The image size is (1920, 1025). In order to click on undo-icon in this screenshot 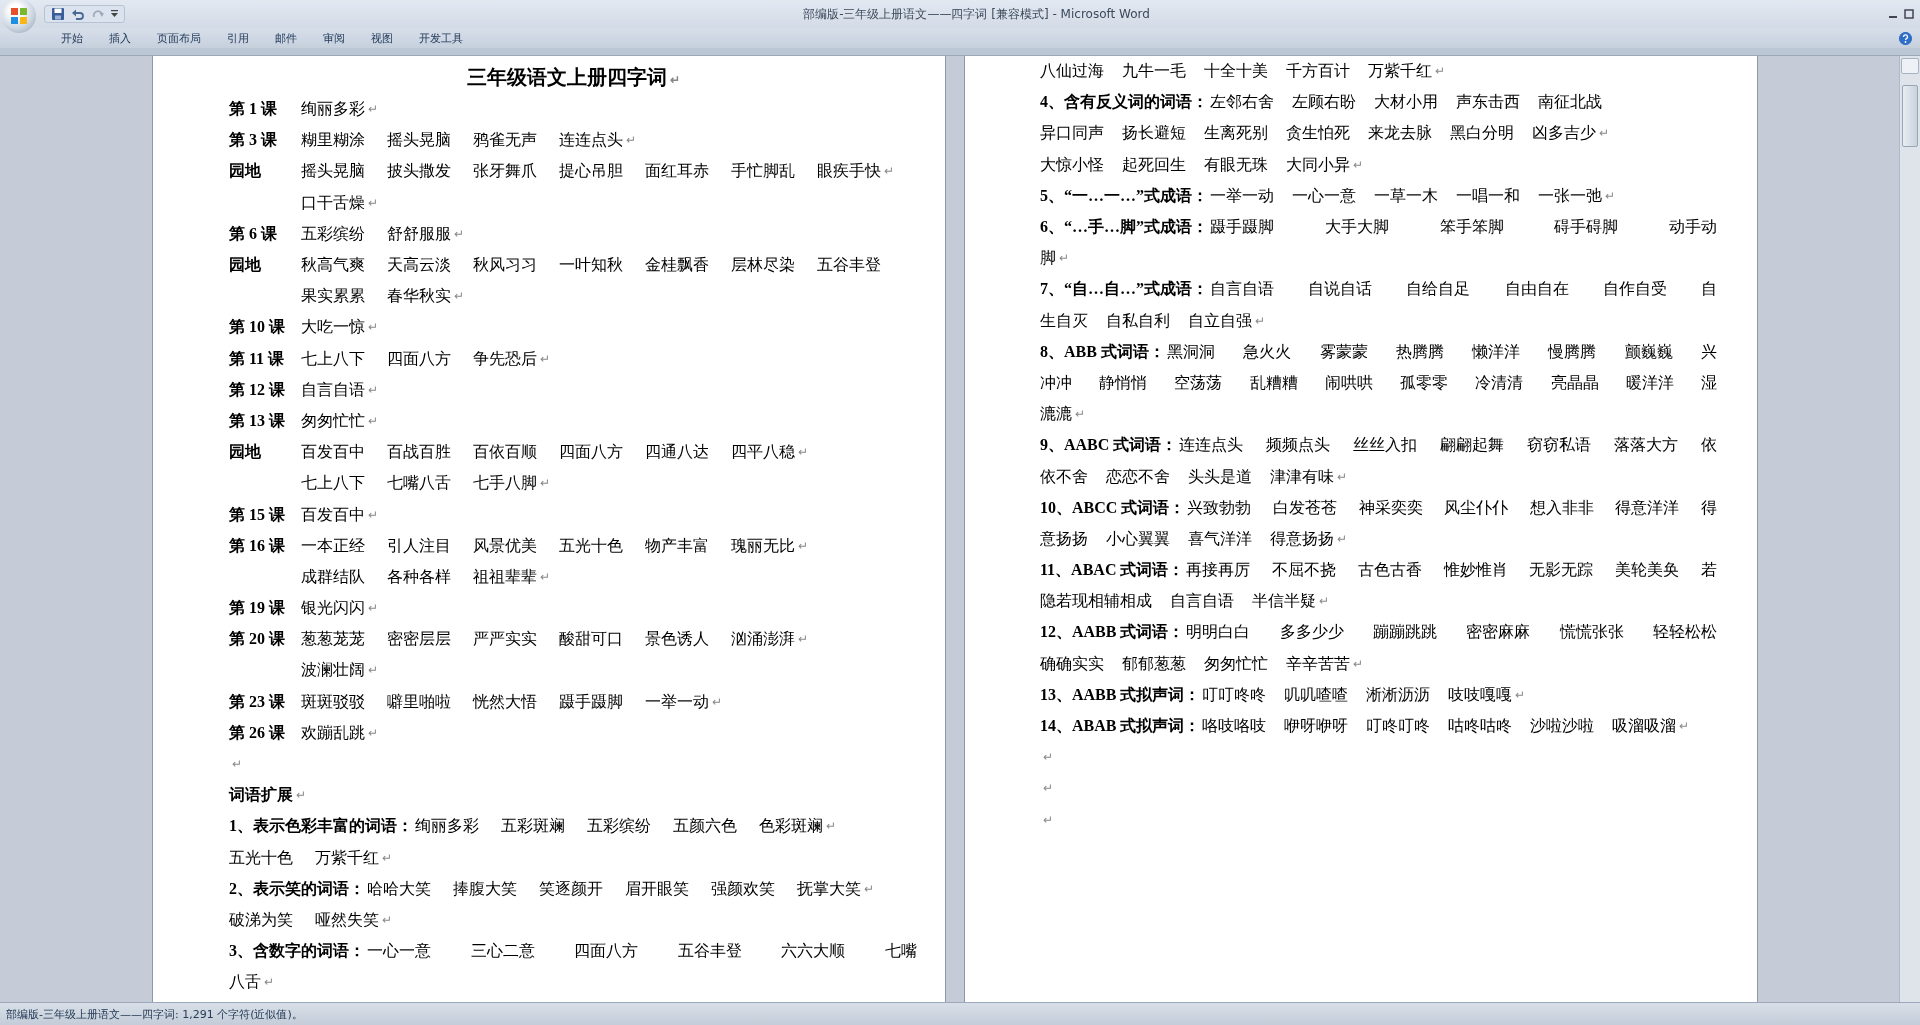, I will do `click(78, 14)`.